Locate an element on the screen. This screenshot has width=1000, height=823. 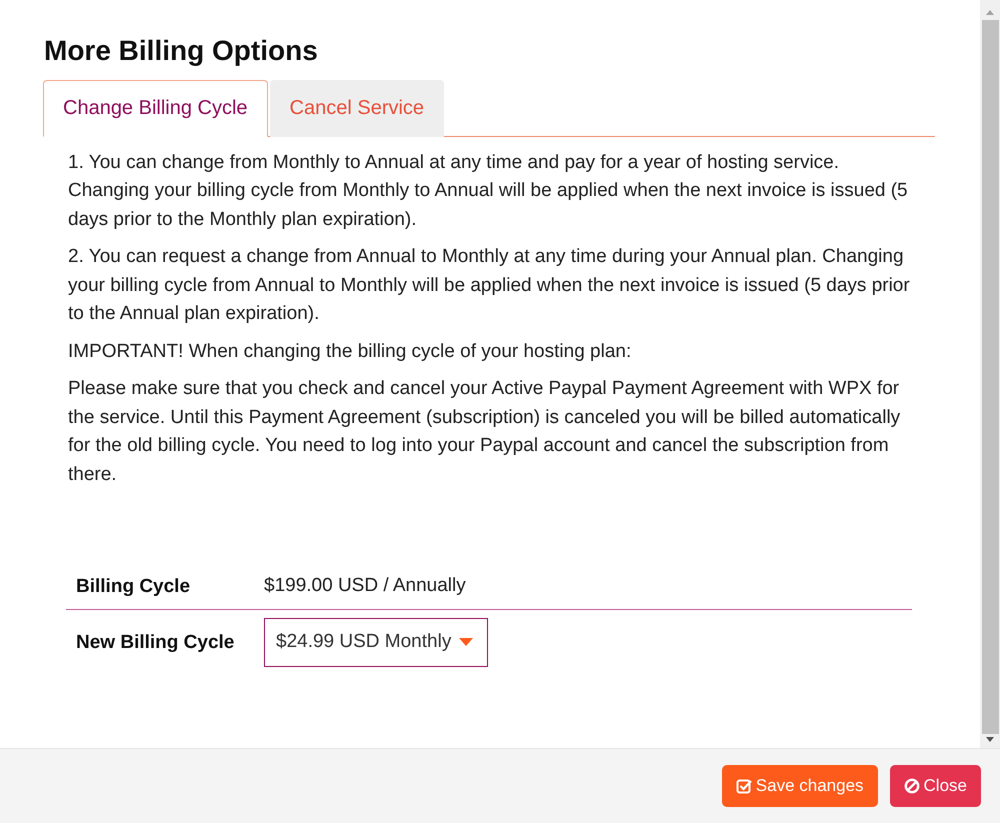
paragraph: 2. You can request a change from Annual to Monthly at any time during your Annual plan. Changing your billing cycle from Annual to Monthly will be applied when the next invoice is issued (5 days prior to the Annual plan expiration). is located at coordinates (489, 285).